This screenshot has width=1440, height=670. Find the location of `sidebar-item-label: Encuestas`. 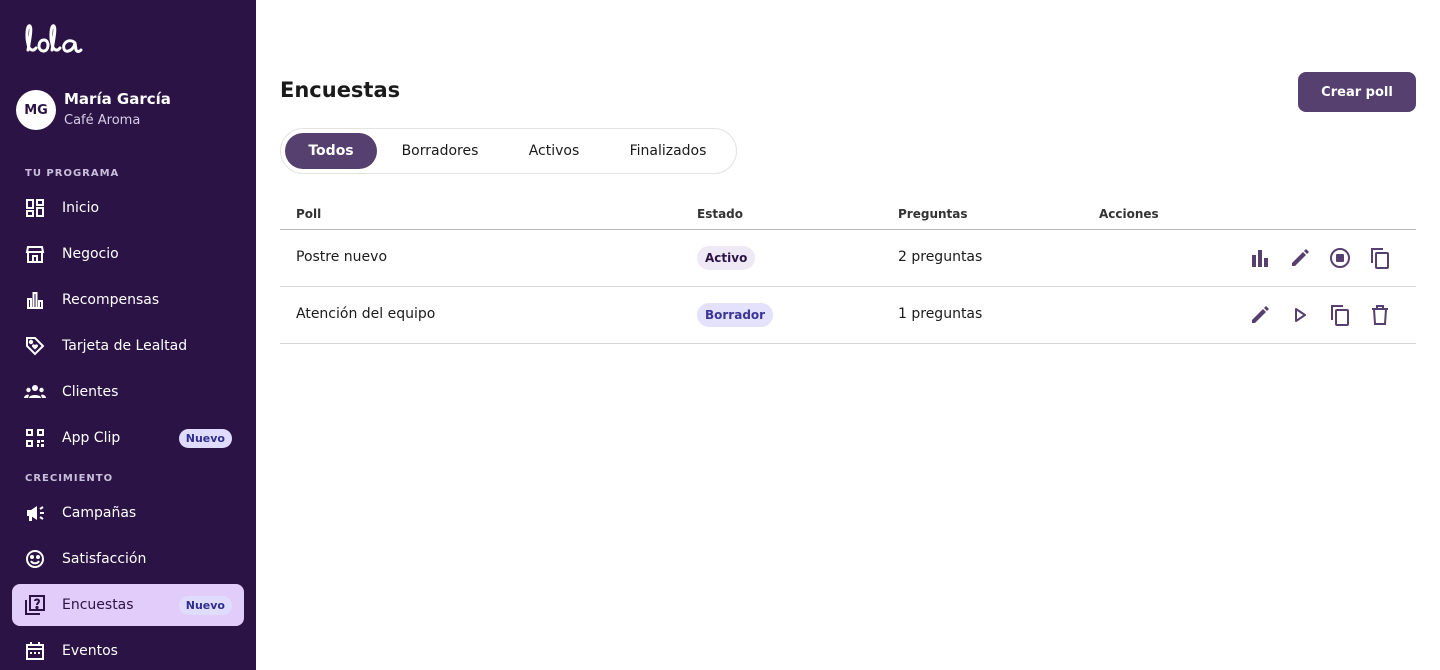

sidebar-item-label: Encuestas is located at coordinates (98, 605).